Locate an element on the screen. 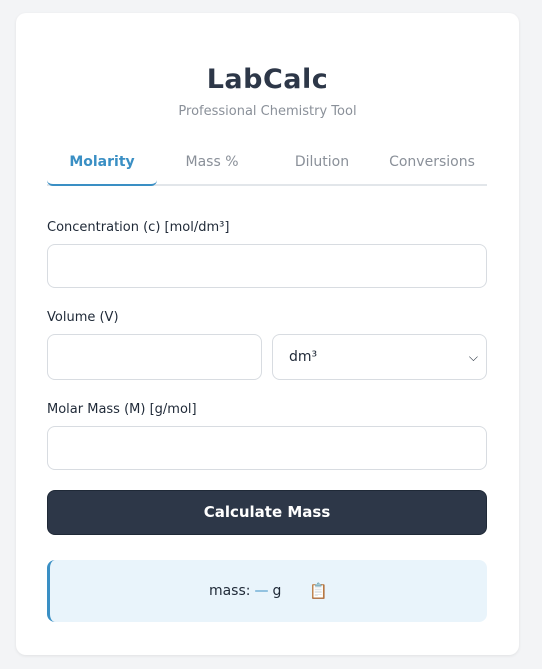 The width and height of the screenshot is (542, 669). chevron-down-icon: ⌵ is located at coordinates (473, 357).